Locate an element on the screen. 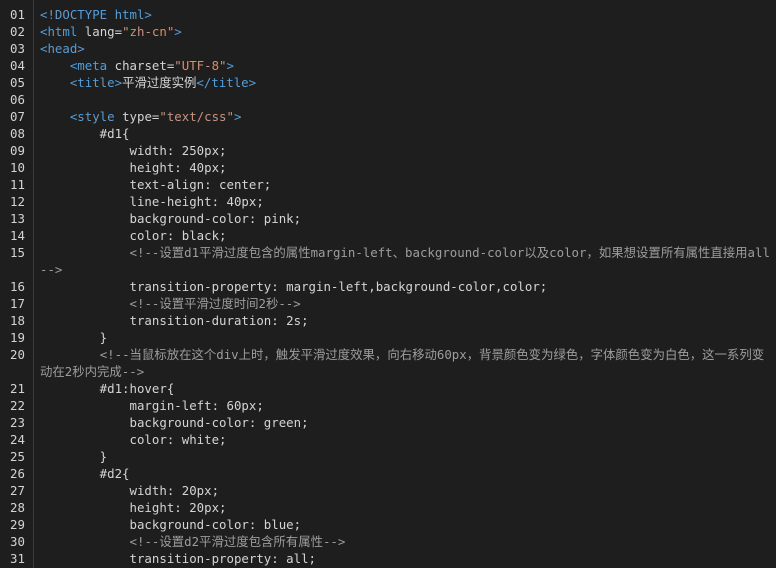  code-line: <!--设置平滑过度时间2秒--> is located at coordinates (406, 303).